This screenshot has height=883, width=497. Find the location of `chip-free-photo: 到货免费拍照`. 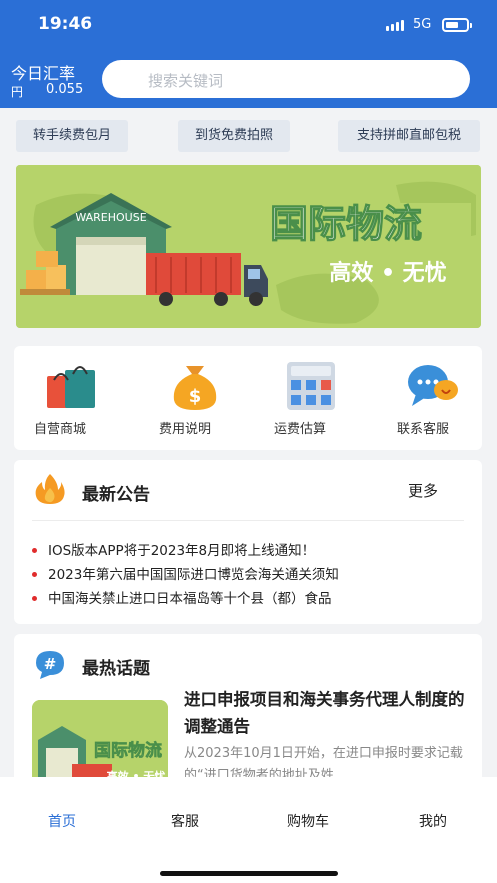

chip-free-photo: 到货免费拍照 is located at coordinates (234, 136).